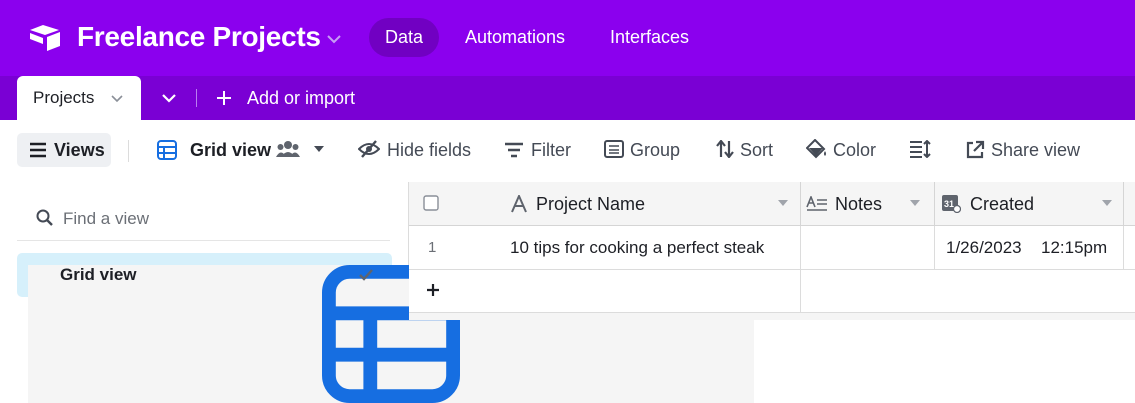 The width and height of the screenshot is (1135, 403). Describe the element at coordinates (64, 97) in the screenshot. I see `table-tab-label: Projects` at that location.